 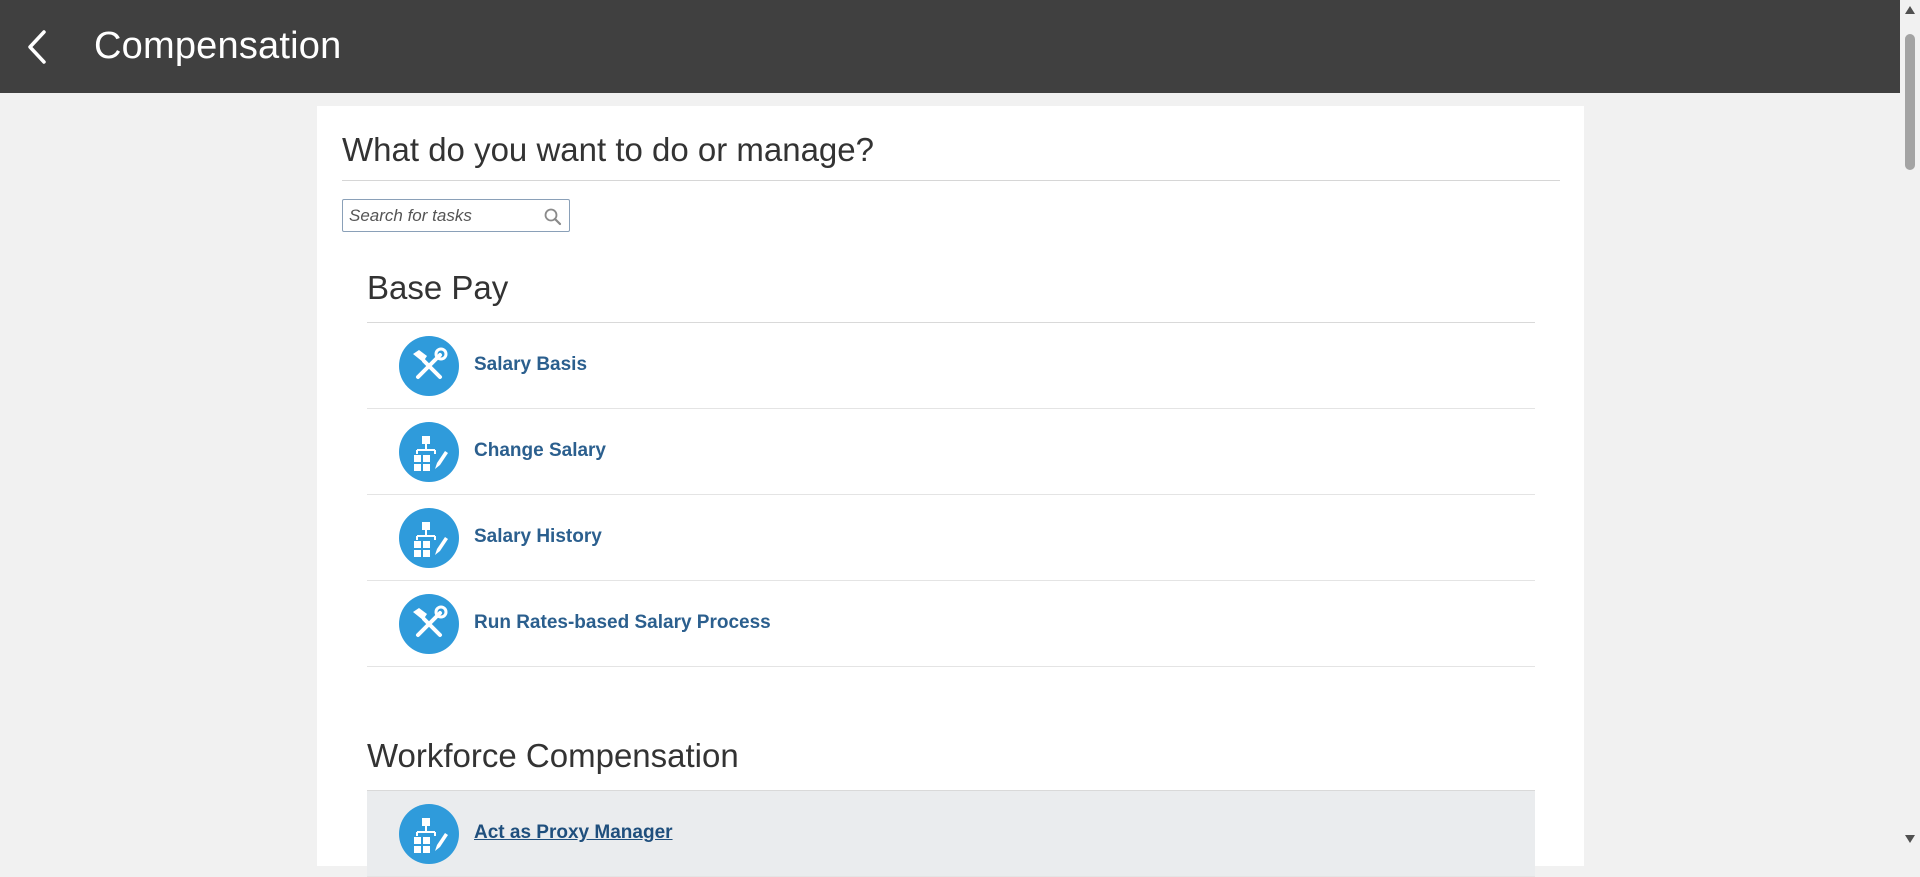 What do you see at coordinates (608, 149) in the screenshot?
I see `panel-question: What do you want to do or manage?` at bounding box center [608, 149].